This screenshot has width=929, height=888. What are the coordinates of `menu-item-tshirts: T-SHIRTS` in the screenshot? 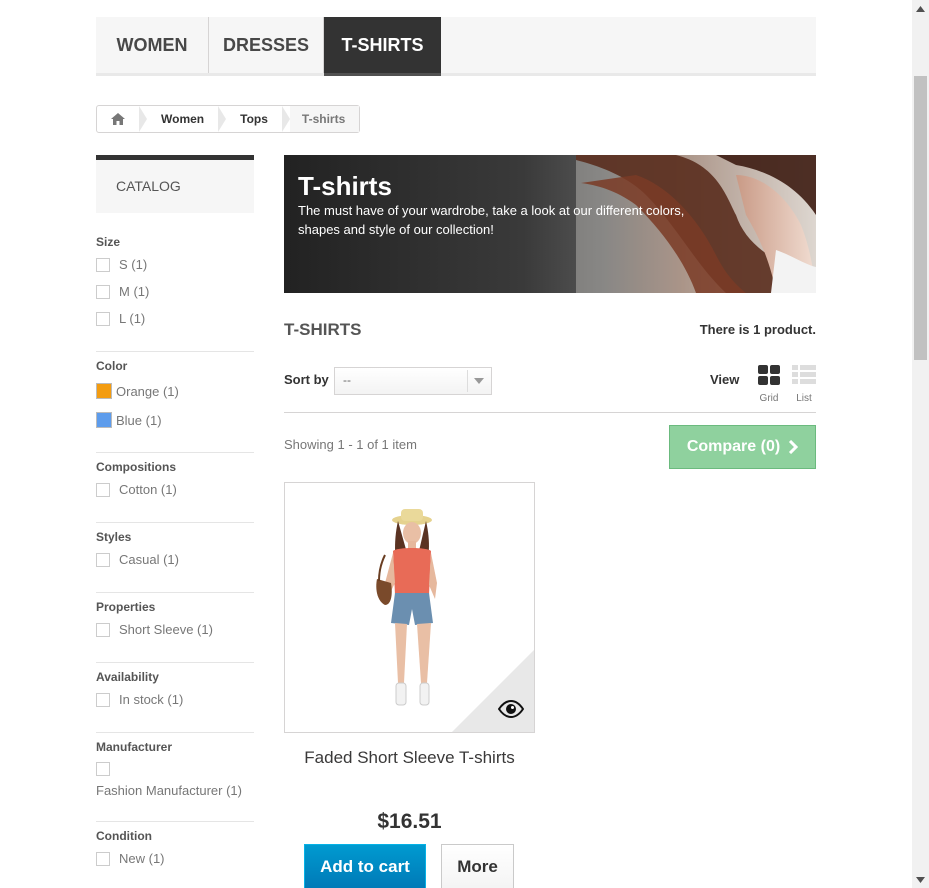 It's located at (382, 46).